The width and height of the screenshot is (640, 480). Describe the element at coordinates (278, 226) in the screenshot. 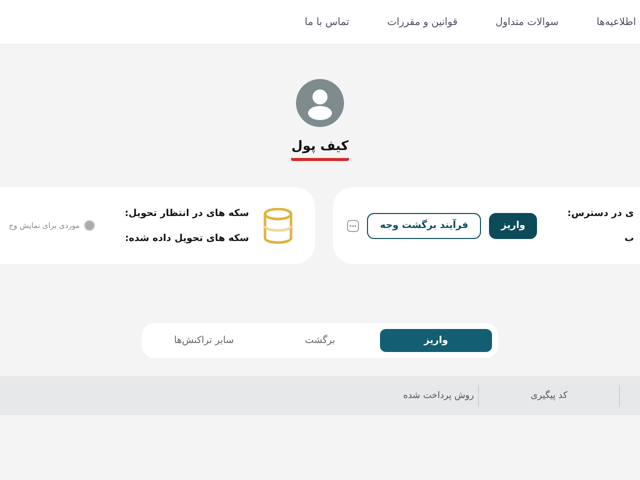

I see `database-icon` at that location.